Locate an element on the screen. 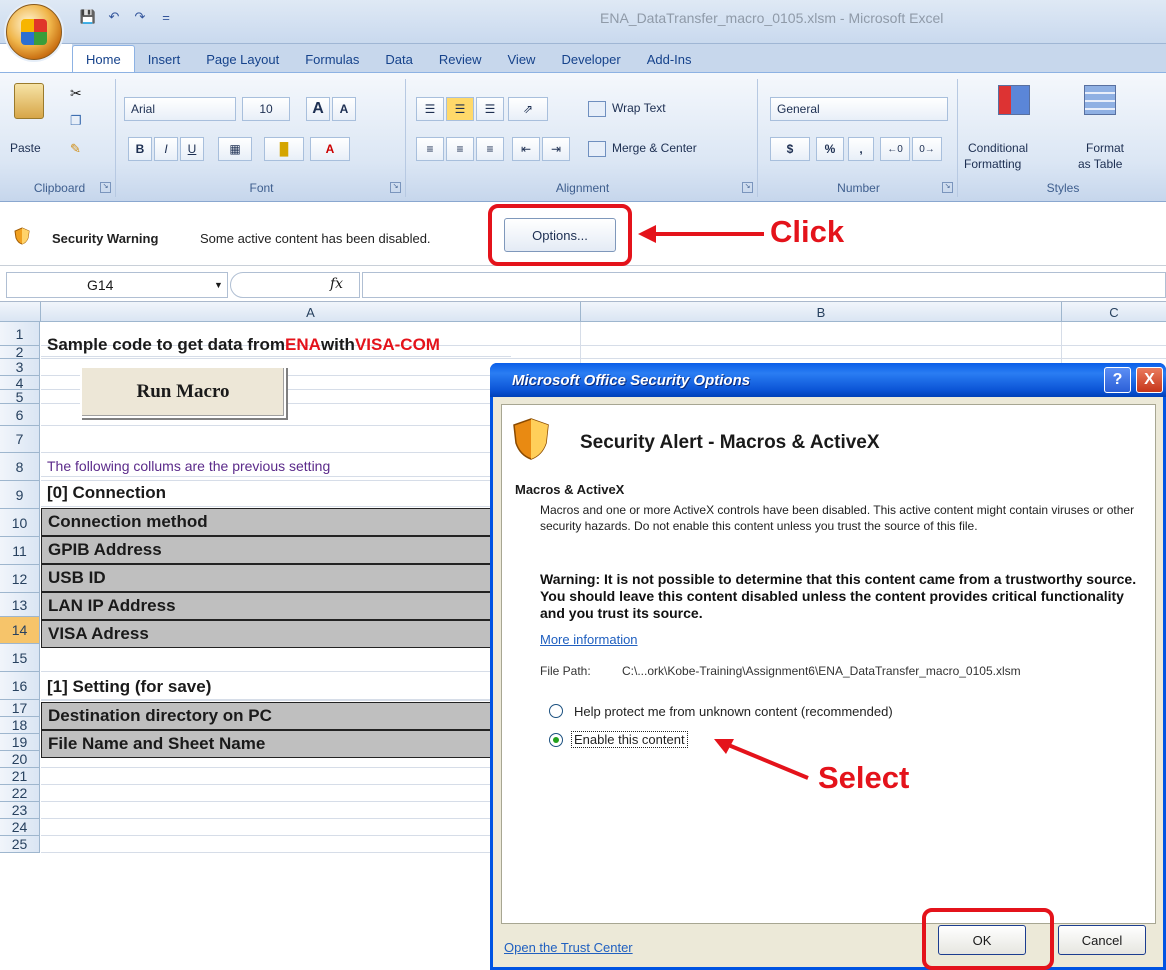 The image size is (1166, 970). close-button: X is located at coordinates (1149, 380).